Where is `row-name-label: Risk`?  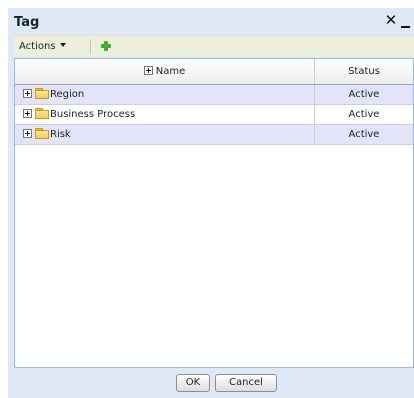
row-name-label: Risk is located at coordinates (60, 134).